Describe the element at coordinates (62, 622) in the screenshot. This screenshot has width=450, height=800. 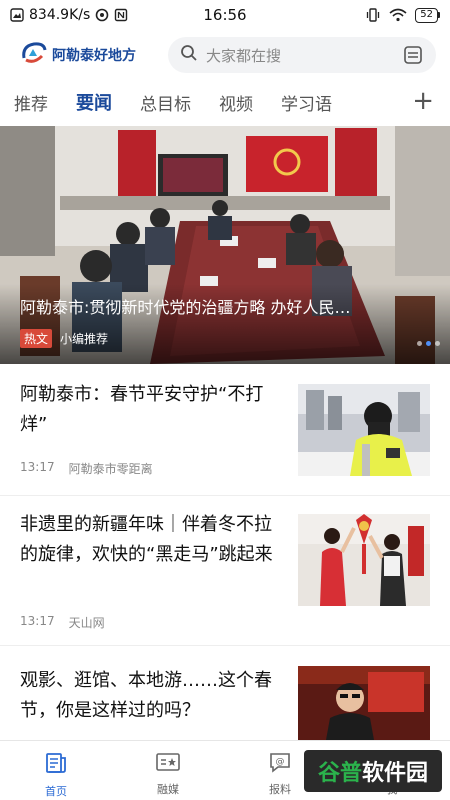
I see `news-meta: 13:17 天山网` at that location.